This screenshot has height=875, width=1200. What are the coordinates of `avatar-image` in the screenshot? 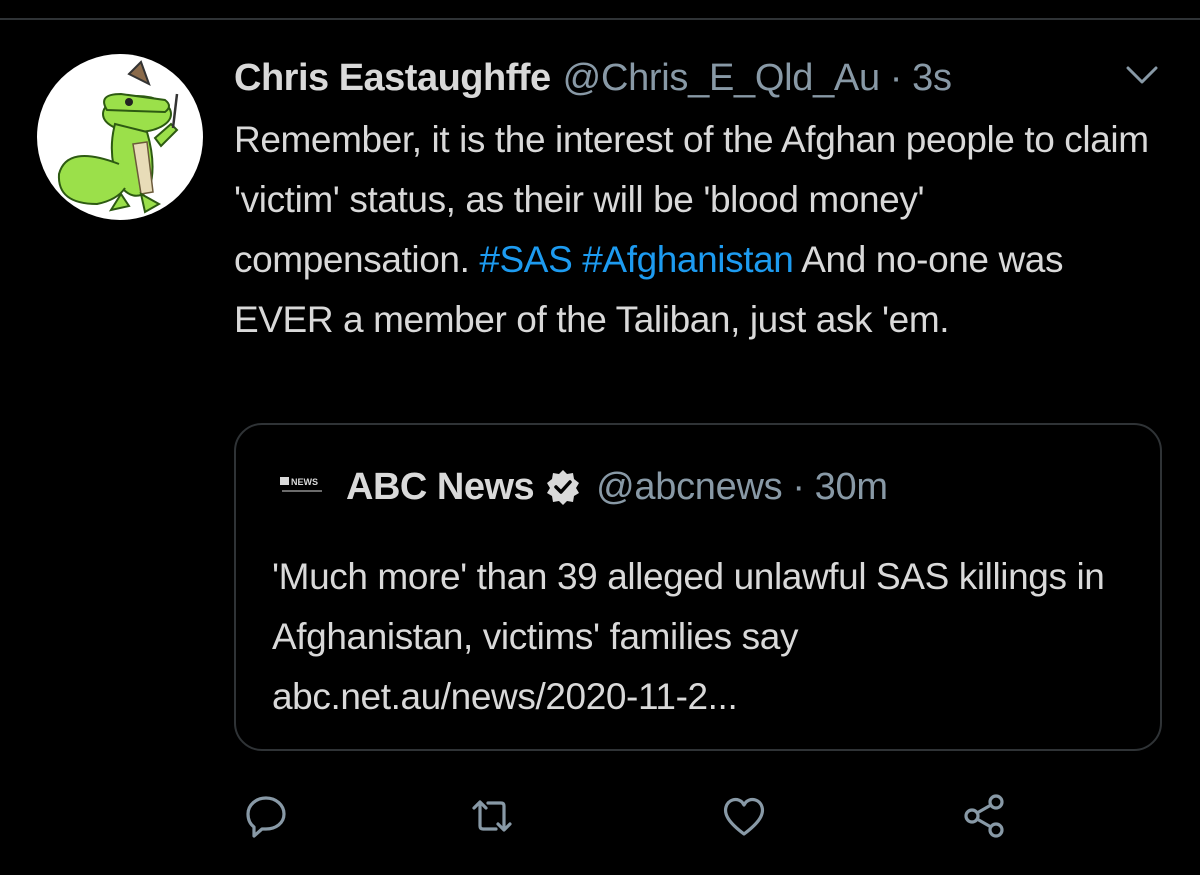 It's located at (118, 137).